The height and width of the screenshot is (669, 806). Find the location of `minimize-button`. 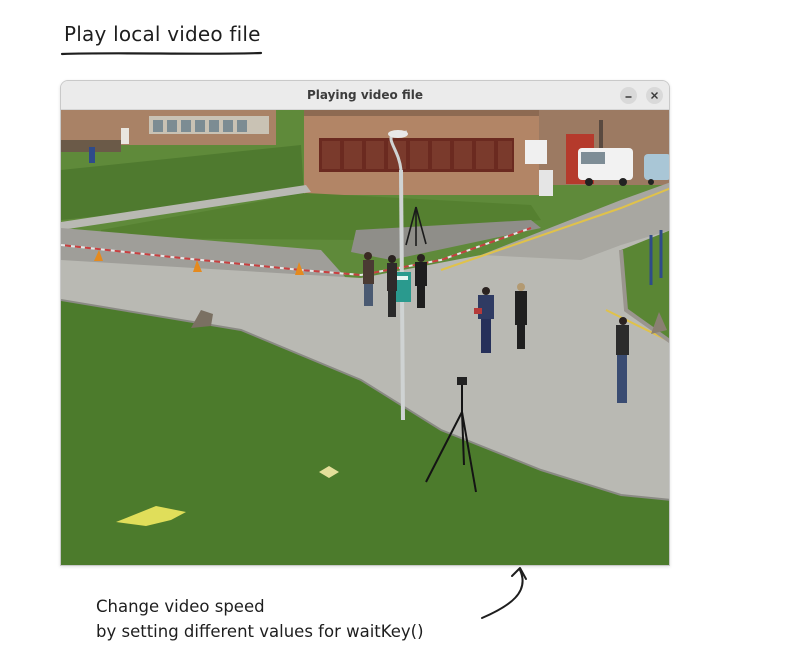

minimize-button is located at coordinates (628, 95).